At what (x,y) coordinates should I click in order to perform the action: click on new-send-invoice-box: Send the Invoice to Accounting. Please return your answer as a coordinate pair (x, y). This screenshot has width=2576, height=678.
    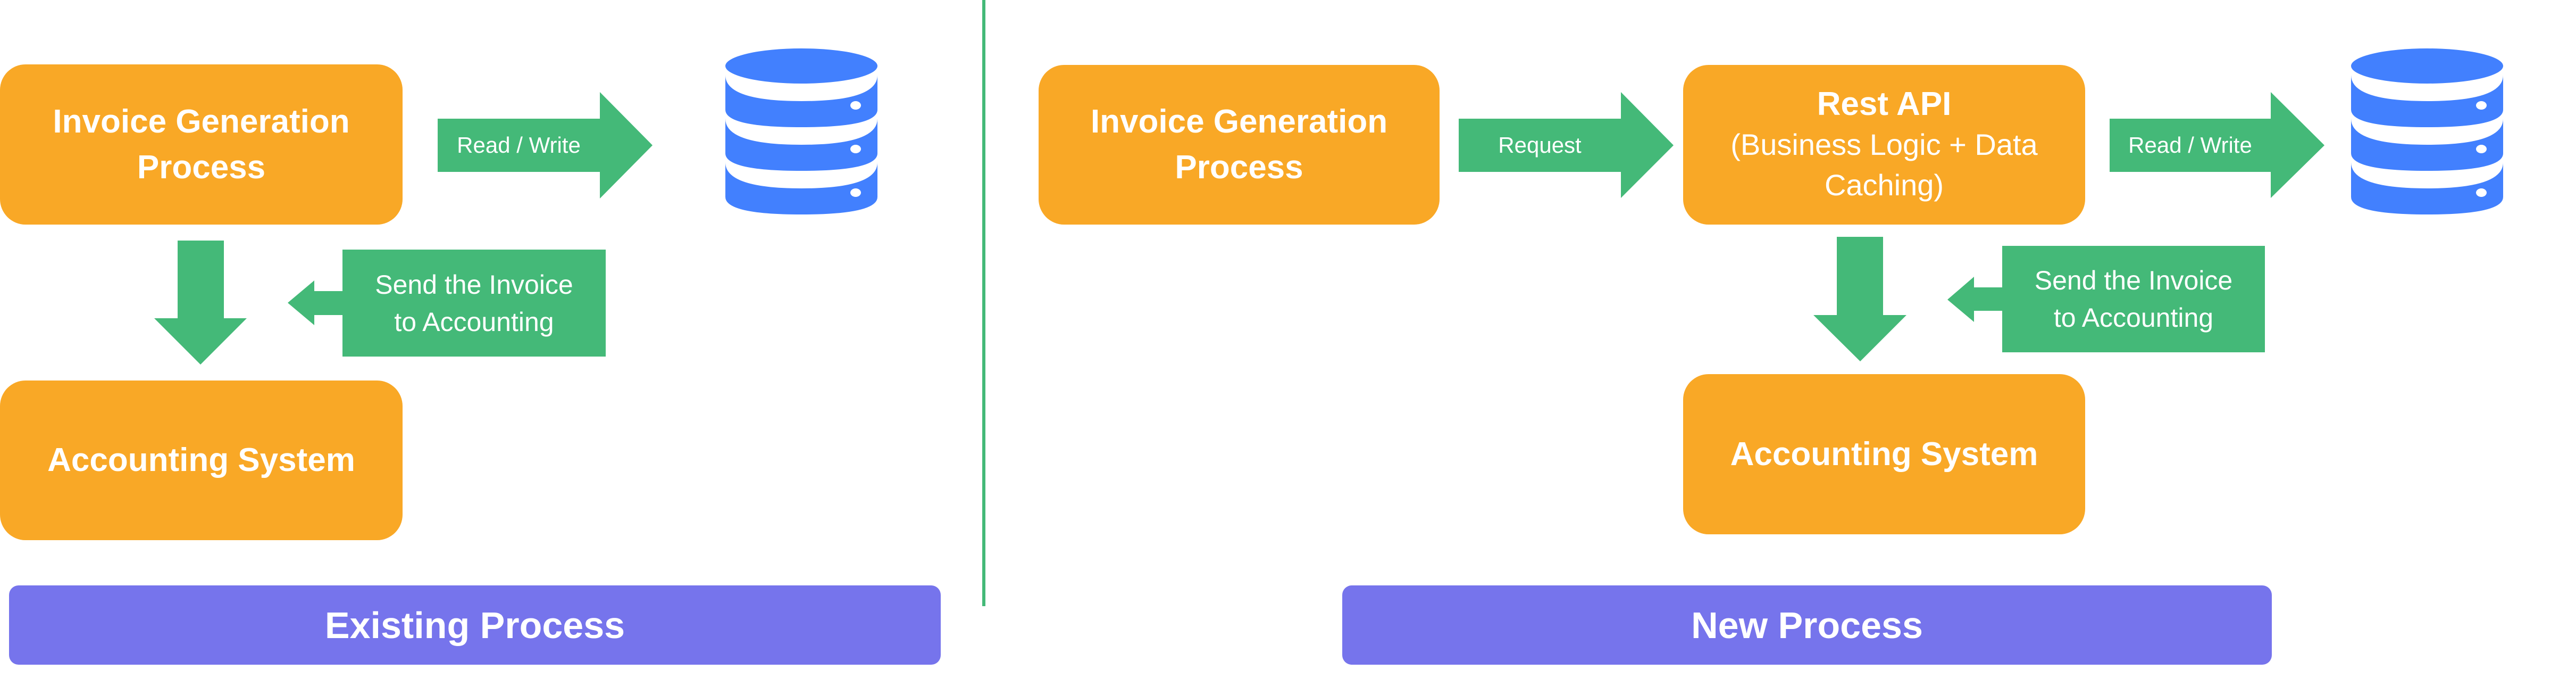
    Looking at the image, I should click on (2133, 299).